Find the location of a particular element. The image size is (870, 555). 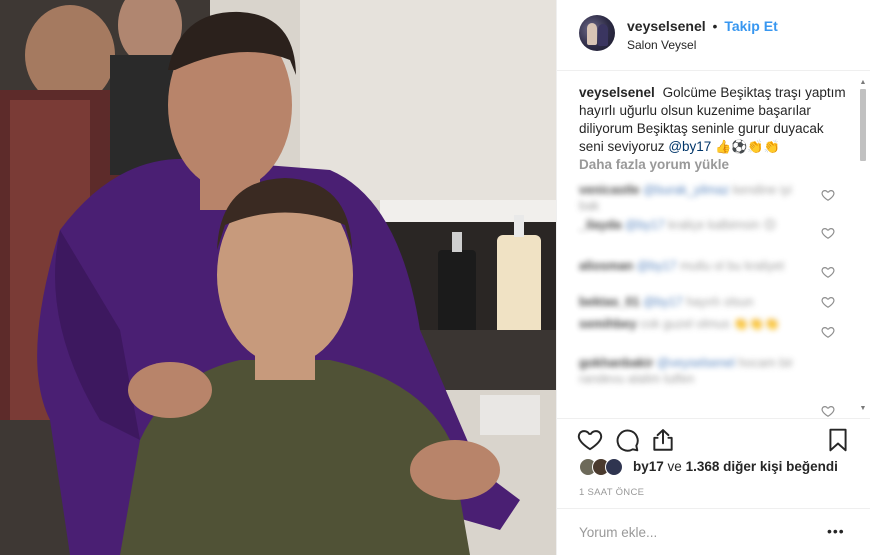

comment-username: bektas_01 is located at coordinates (609, 302).